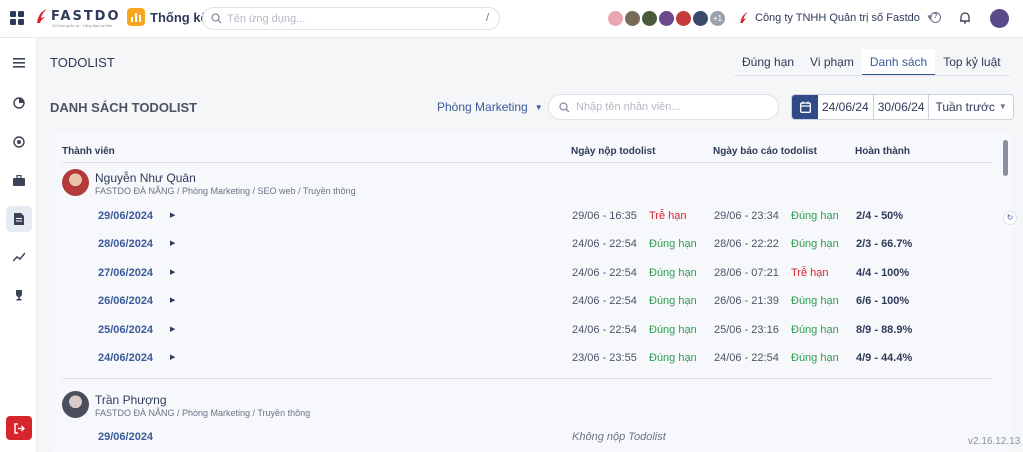 The width and height of the screenshot is (1023, 452). Describe the element at coordinates (971, 62) in the screenshot. I see `tab-top-ky-luat: Top kỷ luật` at that location.